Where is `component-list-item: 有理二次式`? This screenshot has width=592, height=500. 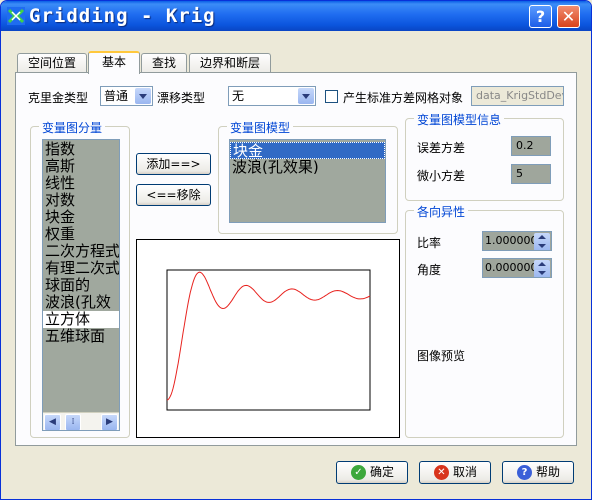
component-list-item: 有理二次式 is located at coordinates (81, 268).